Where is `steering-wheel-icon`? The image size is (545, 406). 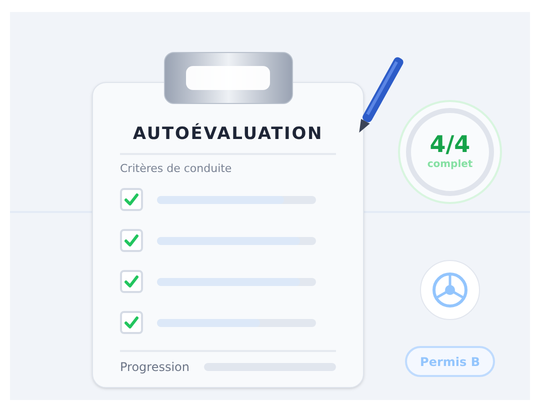 steering-wheel-icon is located at coordinates (450, 290).